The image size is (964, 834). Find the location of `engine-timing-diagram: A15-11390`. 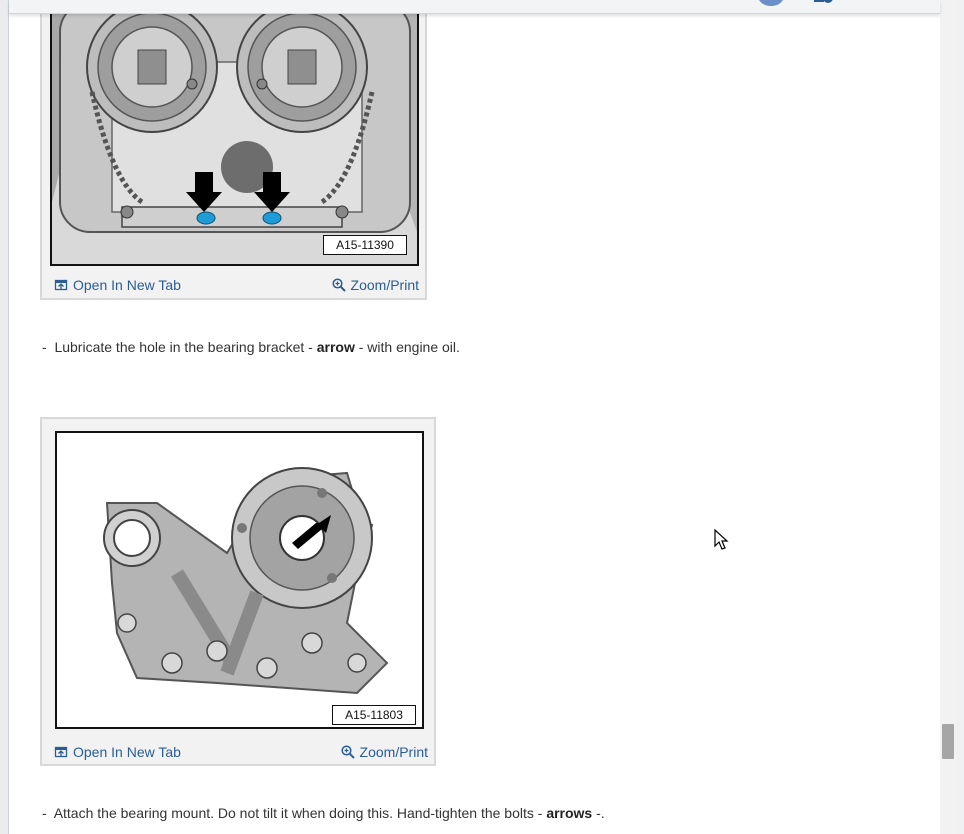

engine-timing-diagram: A15-11390 is located at coordinates (234, 133).